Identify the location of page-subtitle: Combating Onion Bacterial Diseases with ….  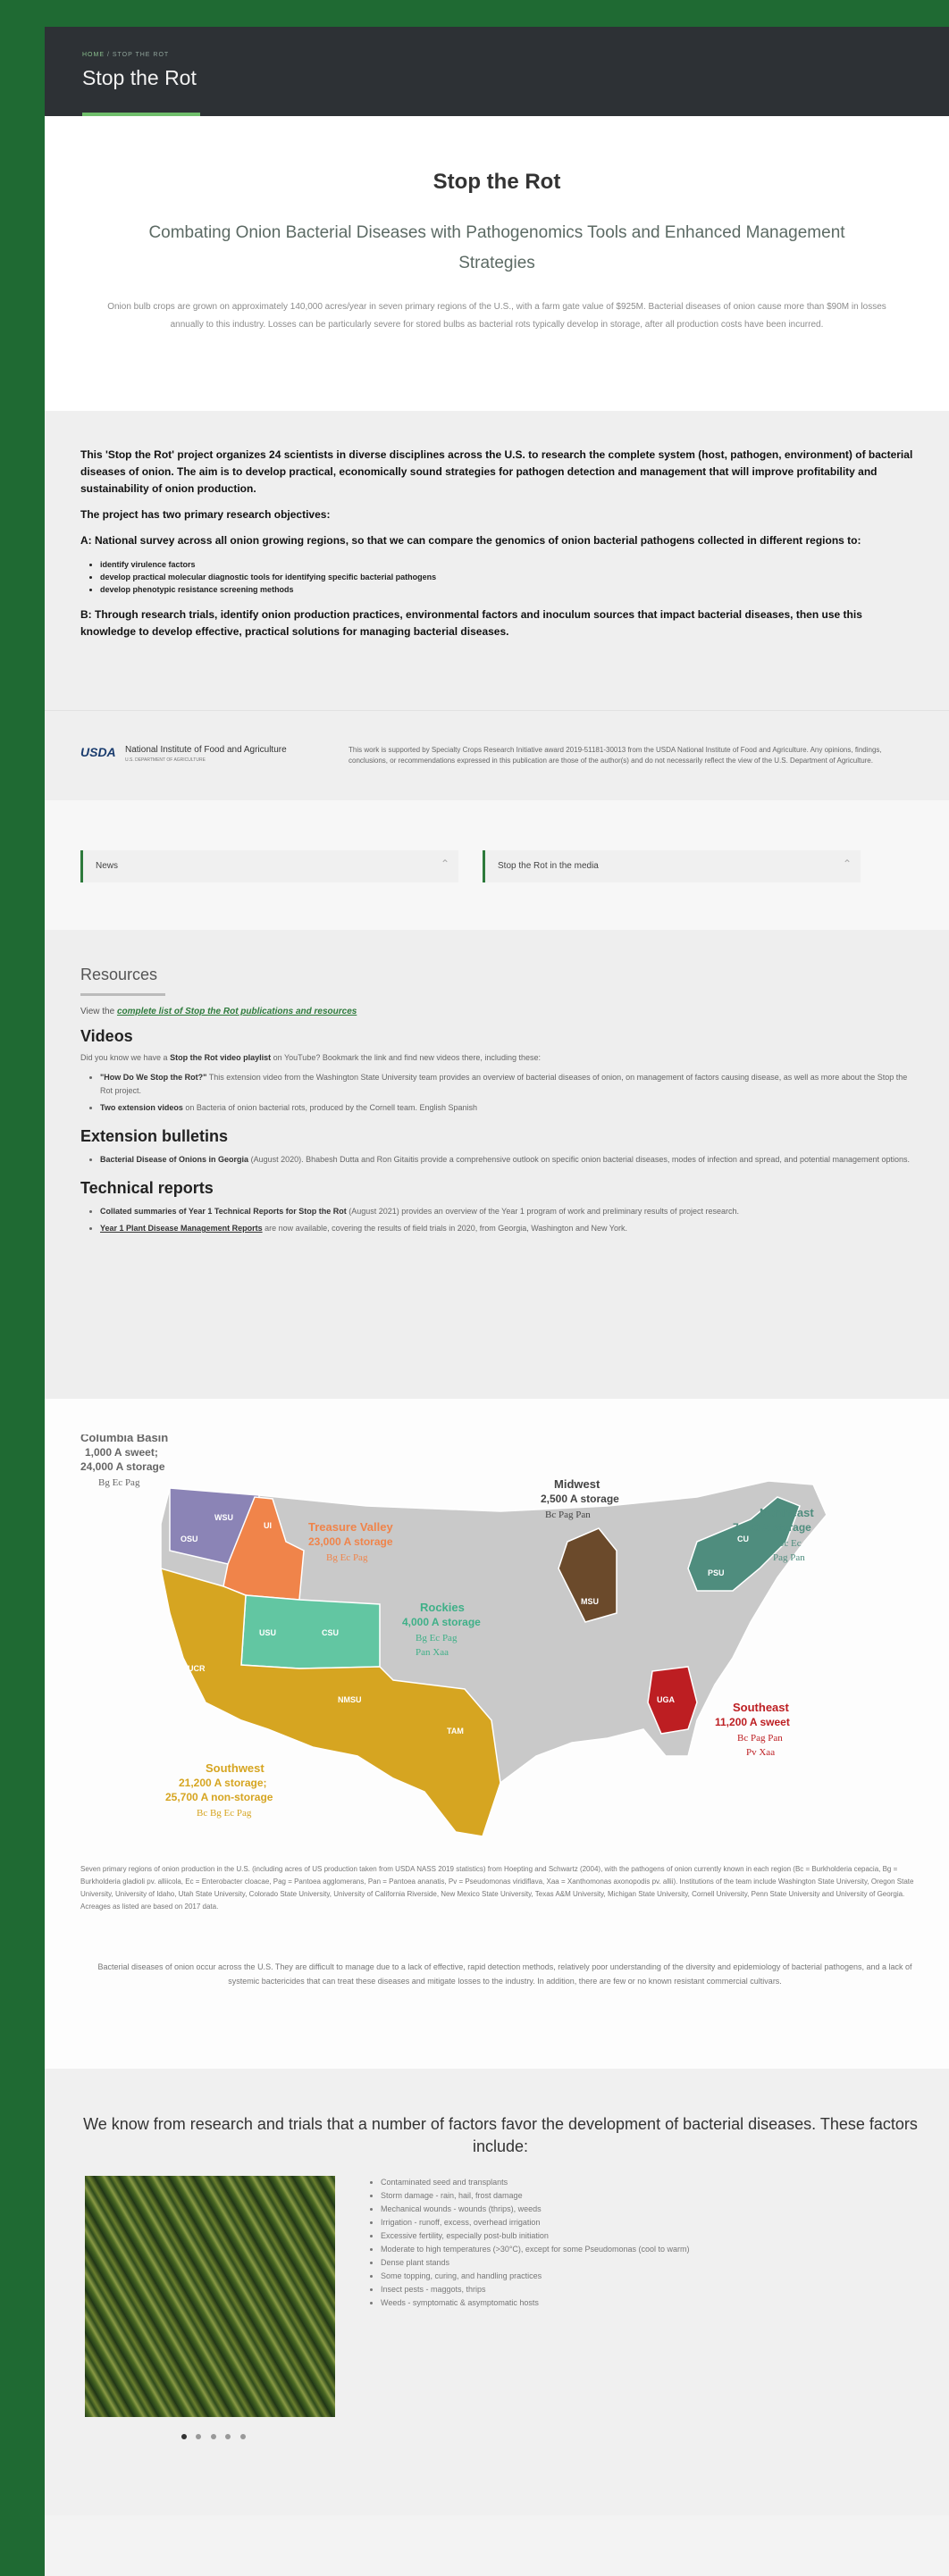
(497, 248).